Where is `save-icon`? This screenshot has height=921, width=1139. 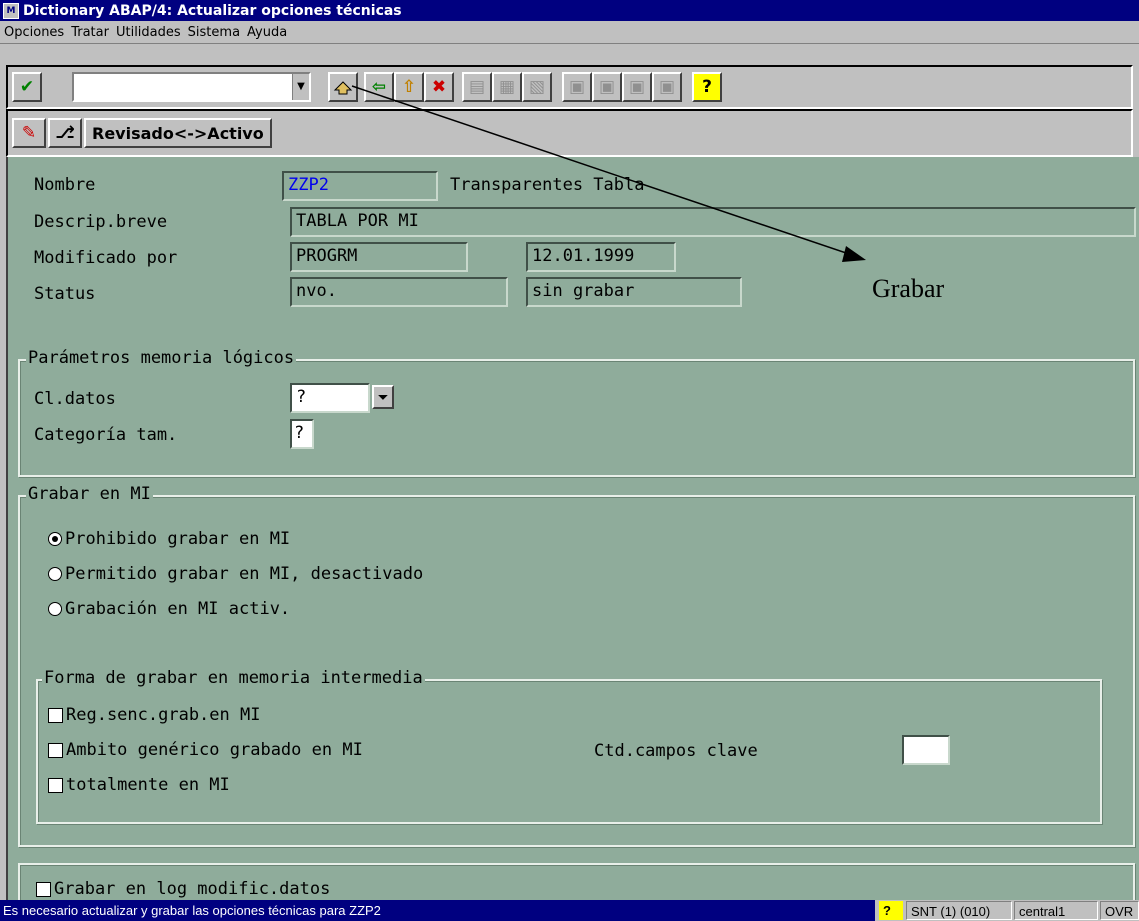
save-icon is located at coordinates (343, 87).